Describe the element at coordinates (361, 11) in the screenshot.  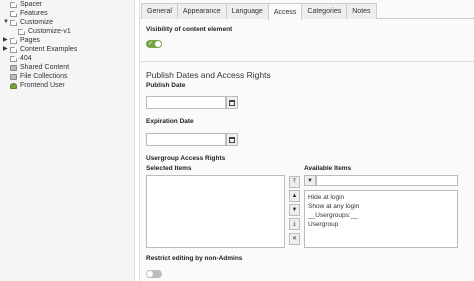
I see `tab-notes: Notes` at that location.